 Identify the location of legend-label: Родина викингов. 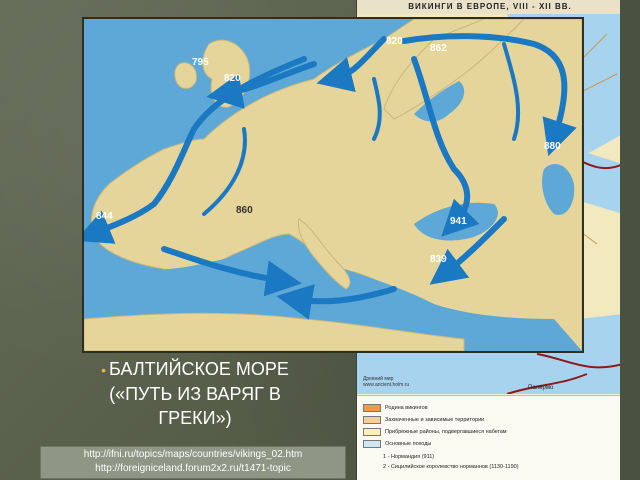
(406, 408).